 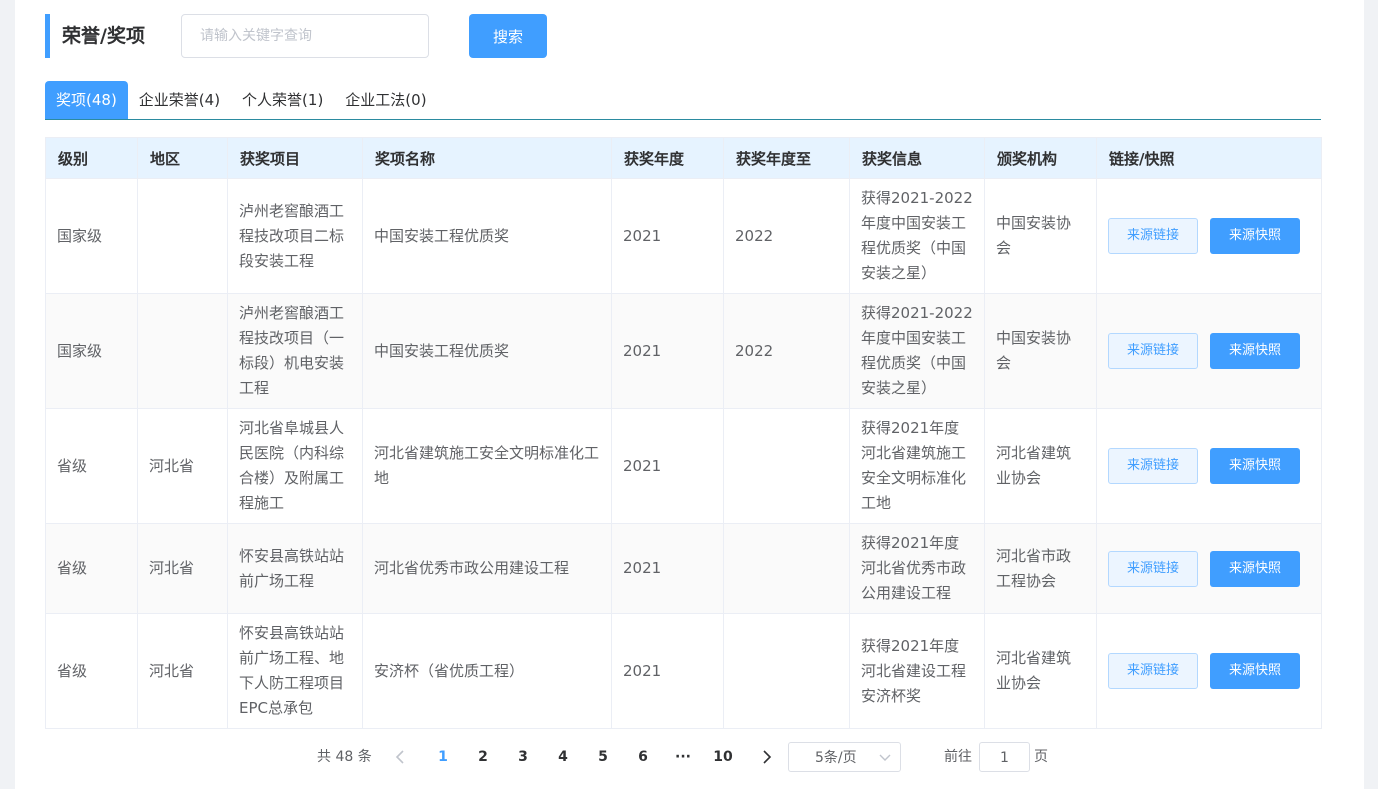 I want to click on pagination: 共 48 条 1 2 3 4 5 6 ··· 10 5条/页 前往 1 页, so click(x=689, y=757).